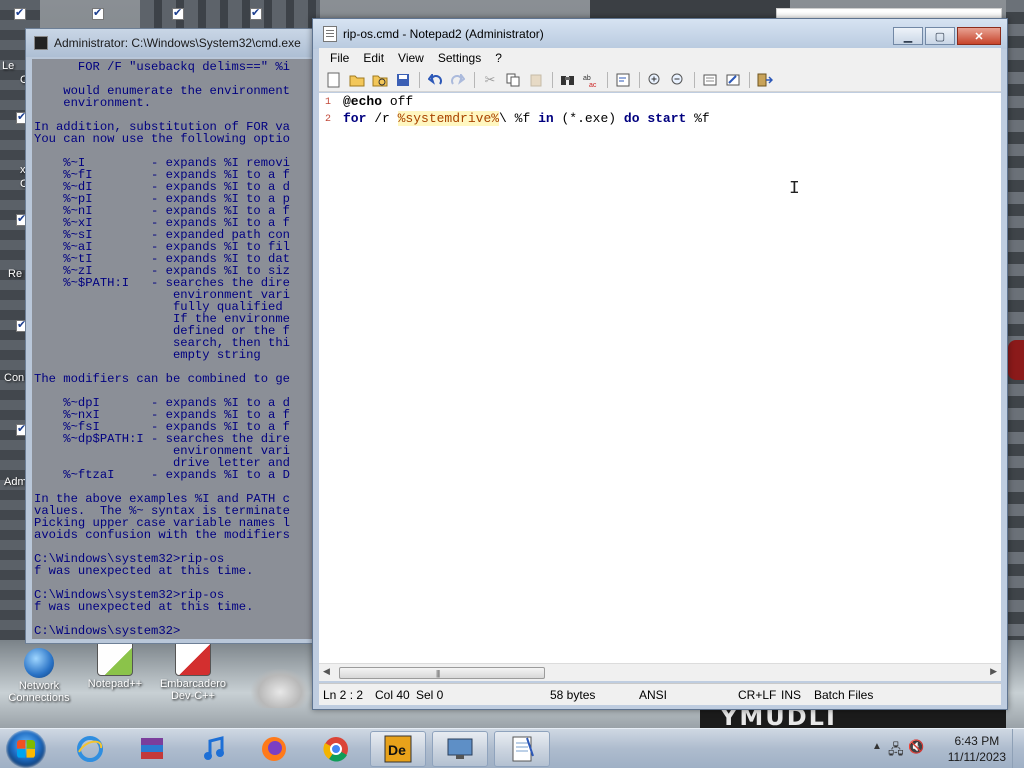 The height and width of the screenshot is (768, 1024). I want to click on menu-edit: Edit, so click(373, 58).